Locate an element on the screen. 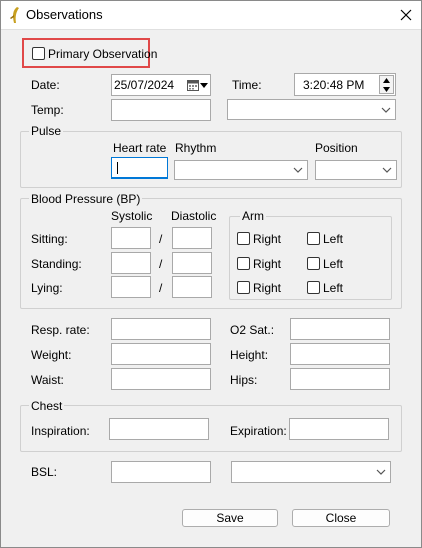 The height and width of the screenshot is (548, 422). time-label: Time: is located at coordinates (247, 85).